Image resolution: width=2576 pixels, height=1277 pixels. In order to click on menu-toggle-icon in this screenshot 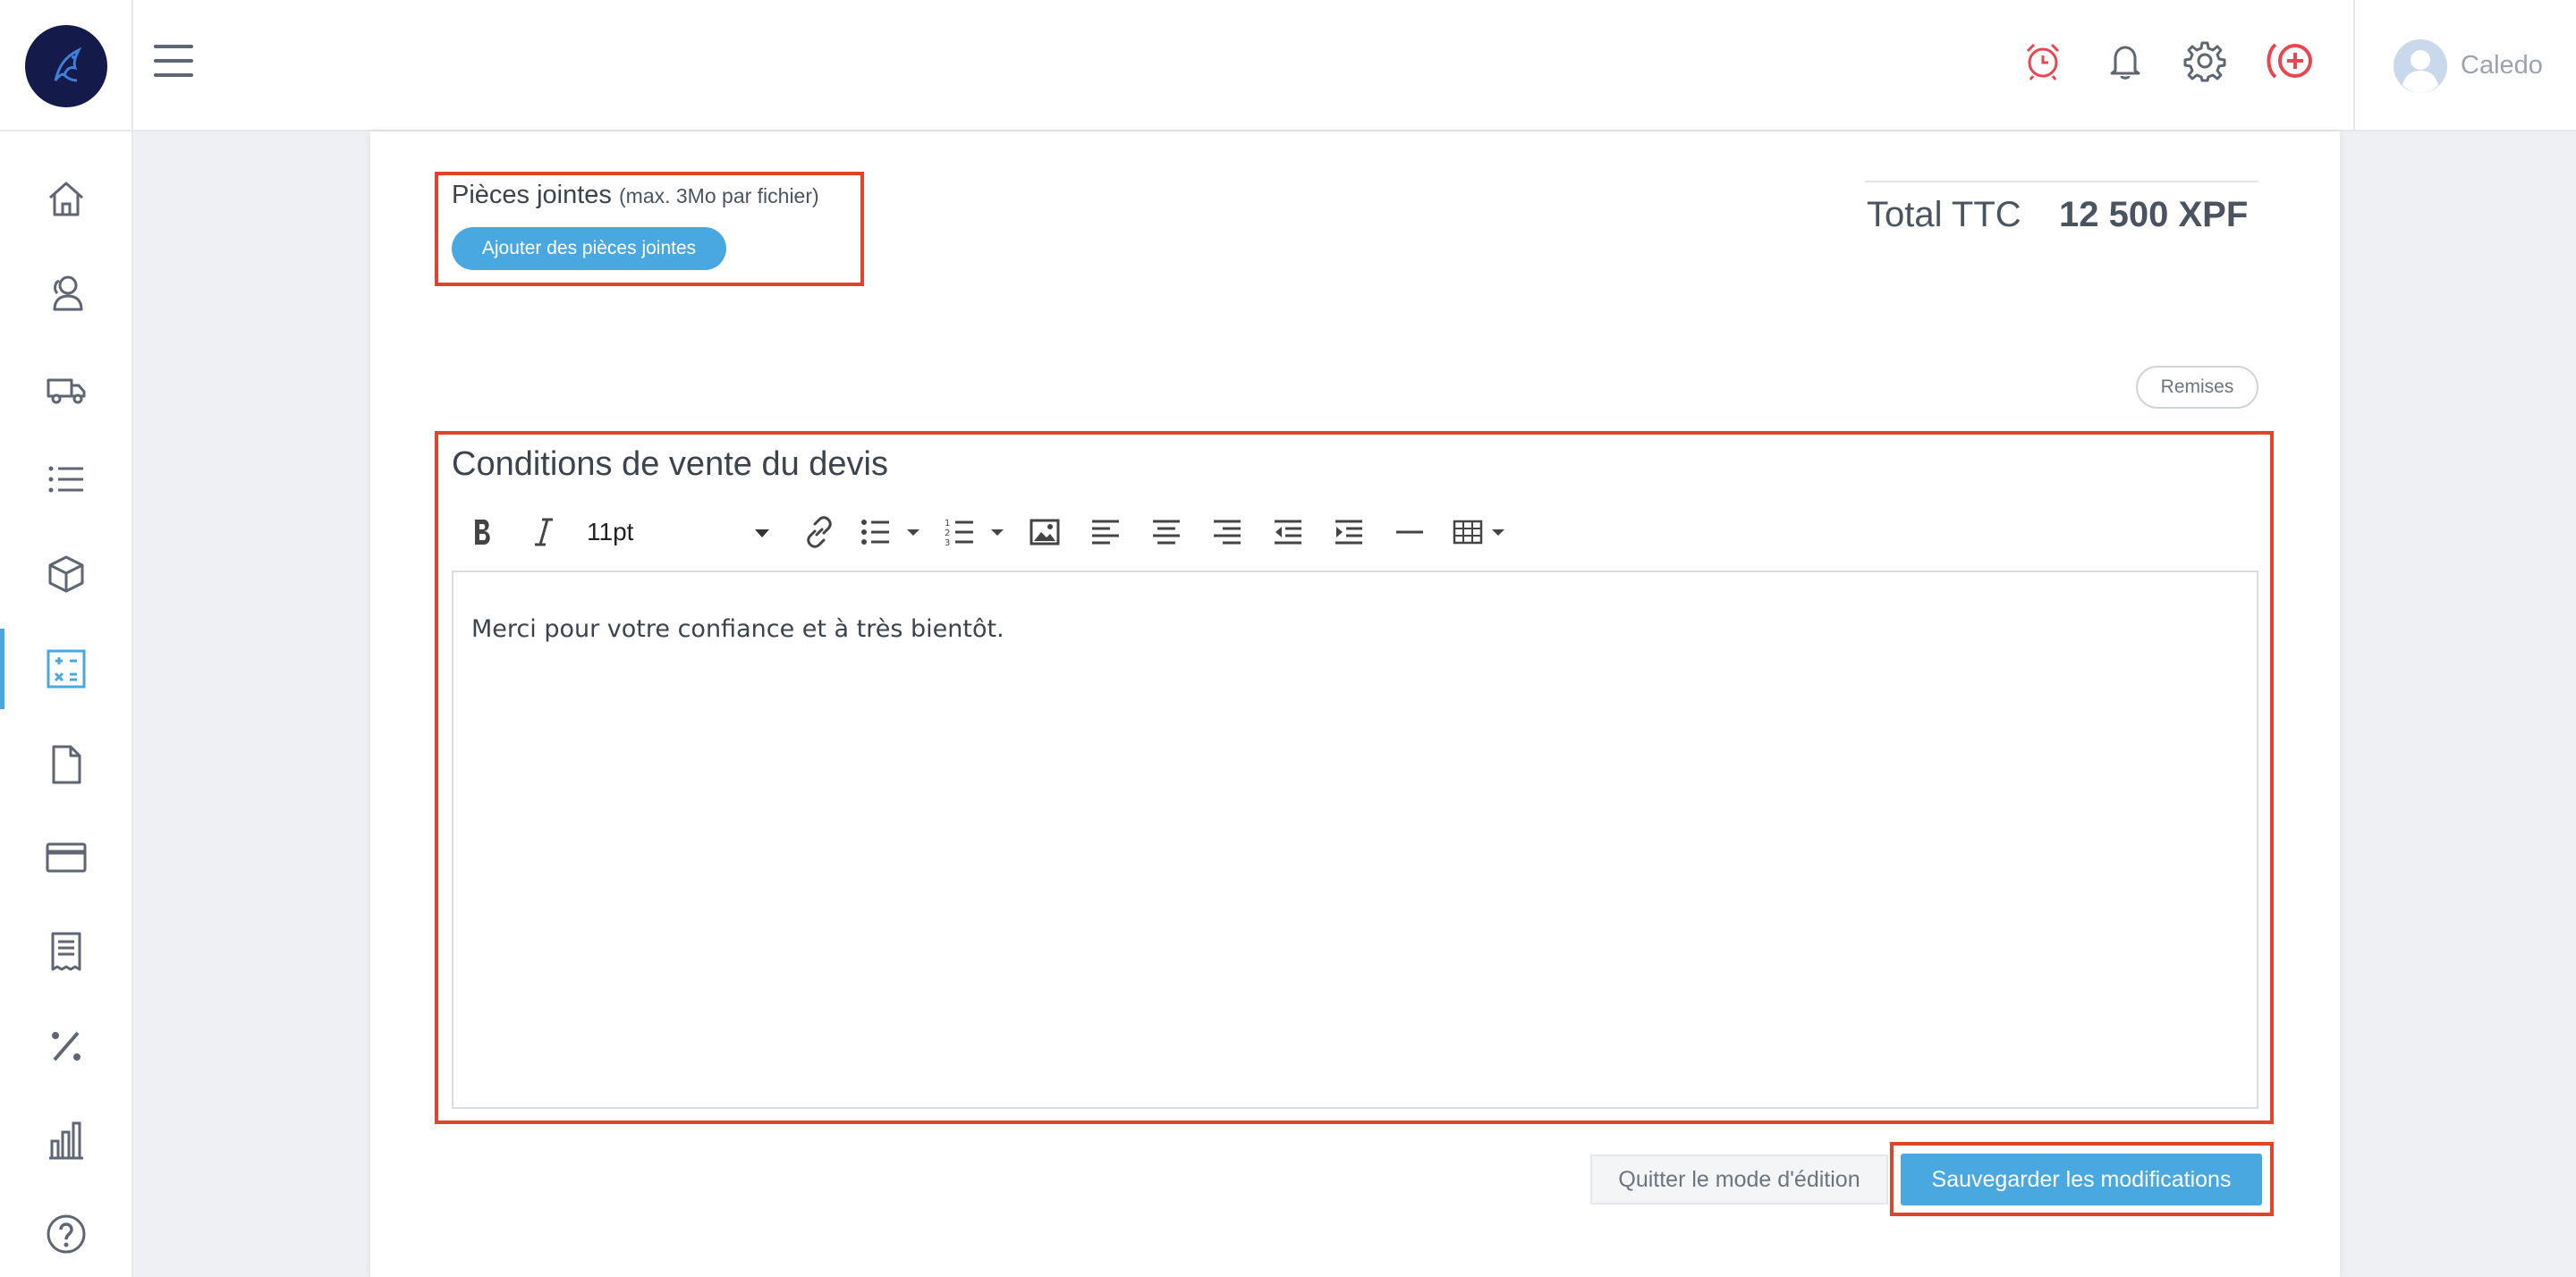, I will do `click(173, 61)`.